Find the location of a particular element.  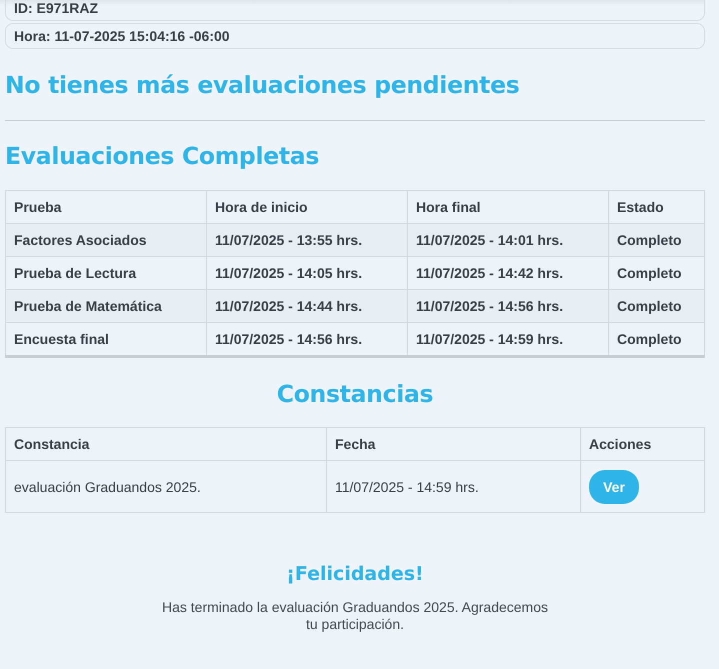

view-button: Ver is located at coordinates (614, 487).